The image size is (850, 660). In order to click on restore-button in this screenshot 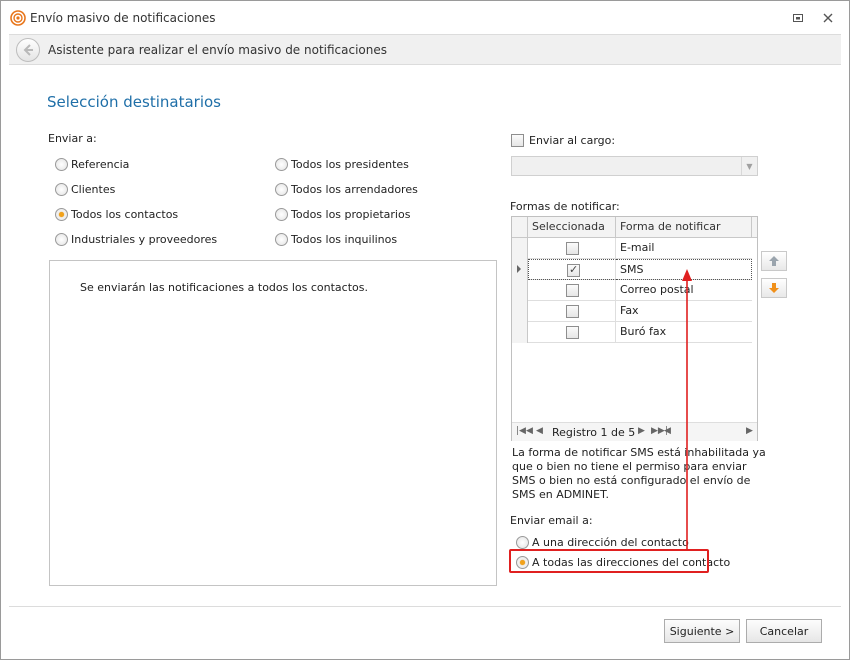, I will do `click(798, 18)`.